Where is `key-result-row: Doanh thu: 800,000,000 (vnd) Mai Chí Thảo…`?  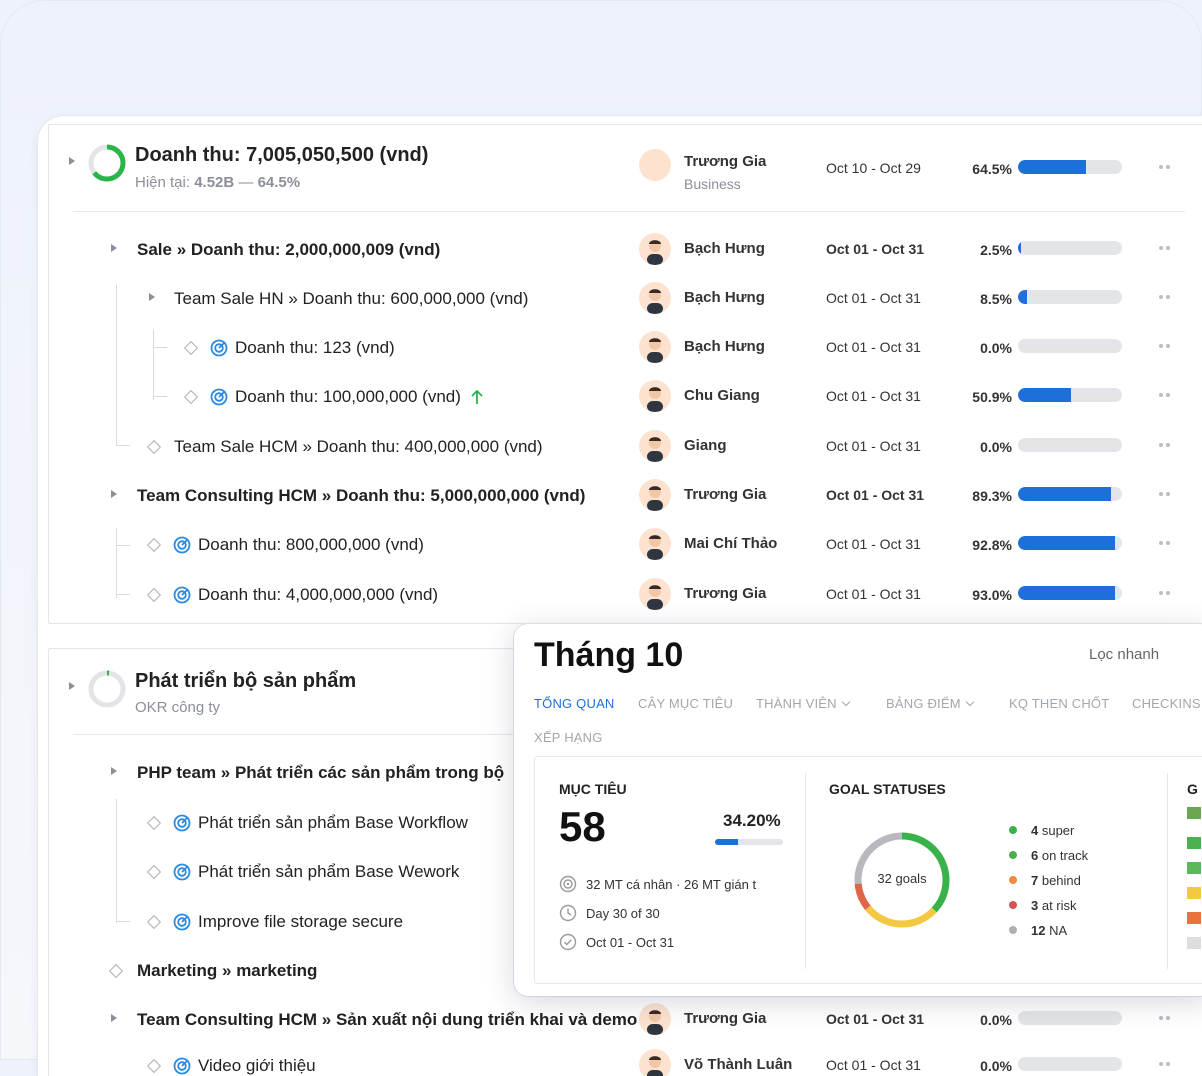
key-result-row: Doanh thu: 800,000,000 (vnd) Mai Chí Thảo… is located at coordinates (625, 546).